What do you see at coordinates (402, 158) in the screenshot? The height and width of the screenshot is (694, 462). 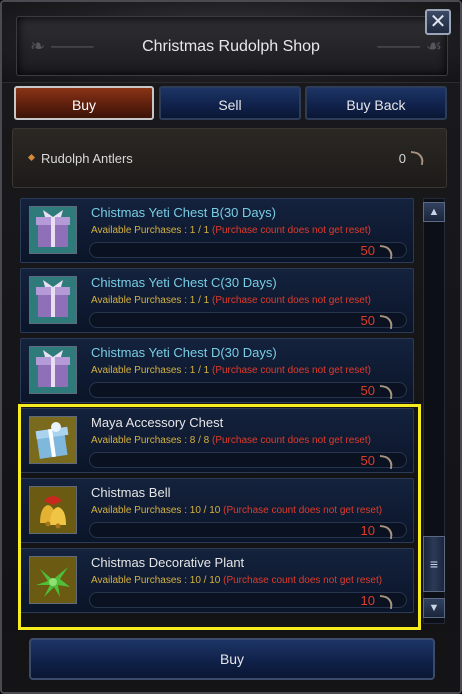 I see `currency-amount: 0` at bounding box center [402, 158].